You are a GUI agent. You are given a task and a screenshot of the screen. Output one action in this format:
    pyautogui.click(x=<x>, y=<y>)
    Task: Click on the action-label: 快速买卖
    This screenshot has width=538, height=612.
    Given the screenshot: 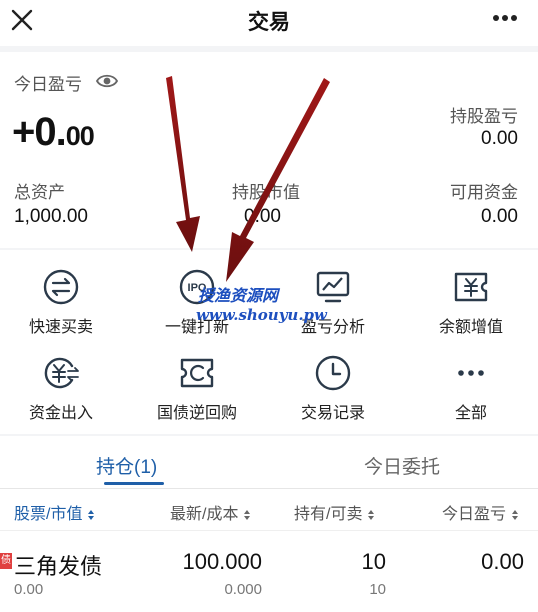 What is the action you would take?
    pyautogui.click(x=60, y=327)
    